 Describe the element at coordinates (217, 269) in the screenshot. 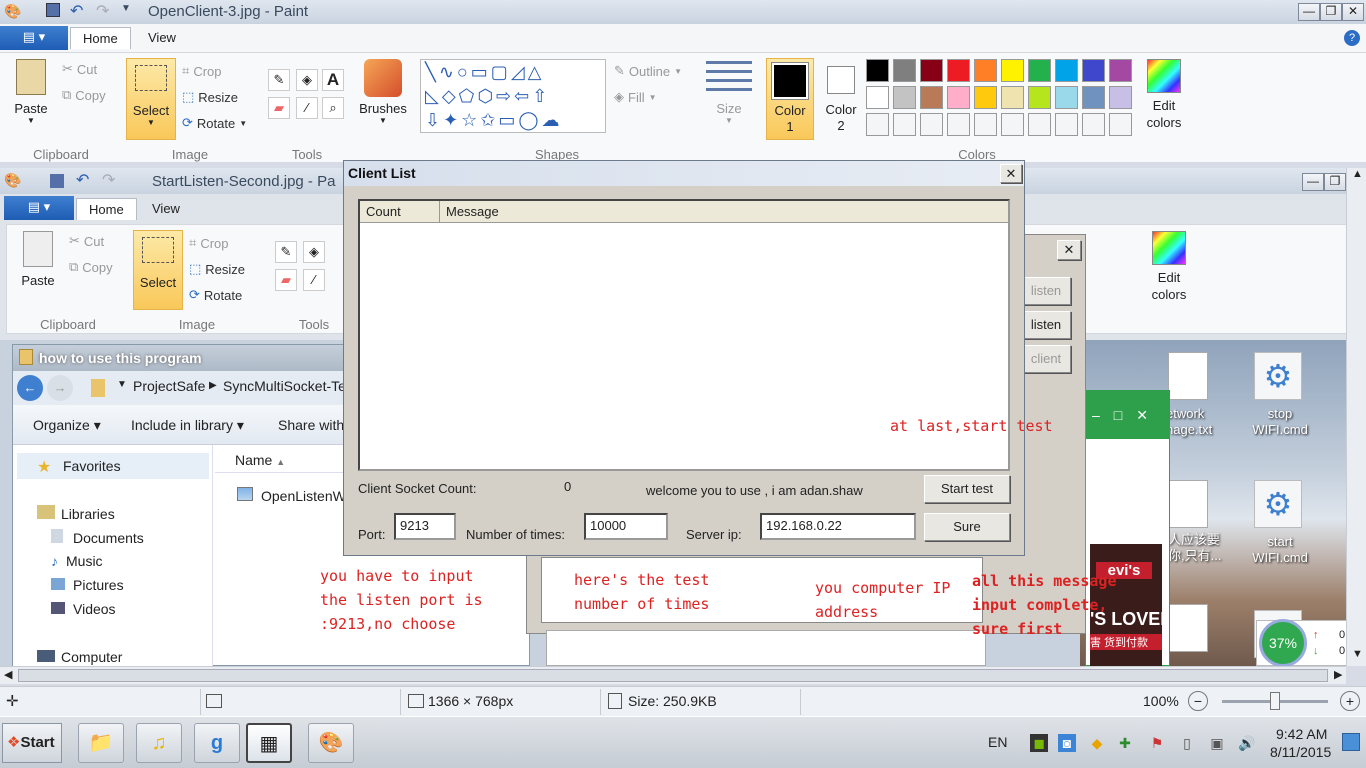

I see `paint-back-resize-button: ⬚ Resize` at that location.